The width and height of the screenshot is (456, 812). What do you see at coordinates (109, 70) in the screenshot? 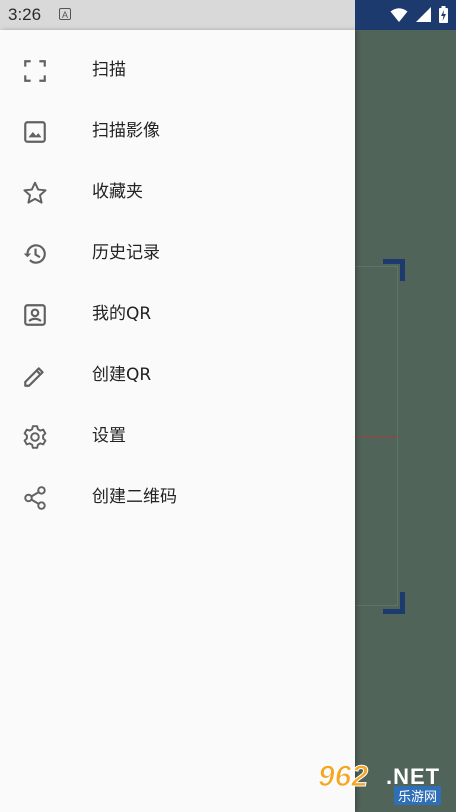
I see `drawer-item-label: 扫描` at bounding box center [109, 70].